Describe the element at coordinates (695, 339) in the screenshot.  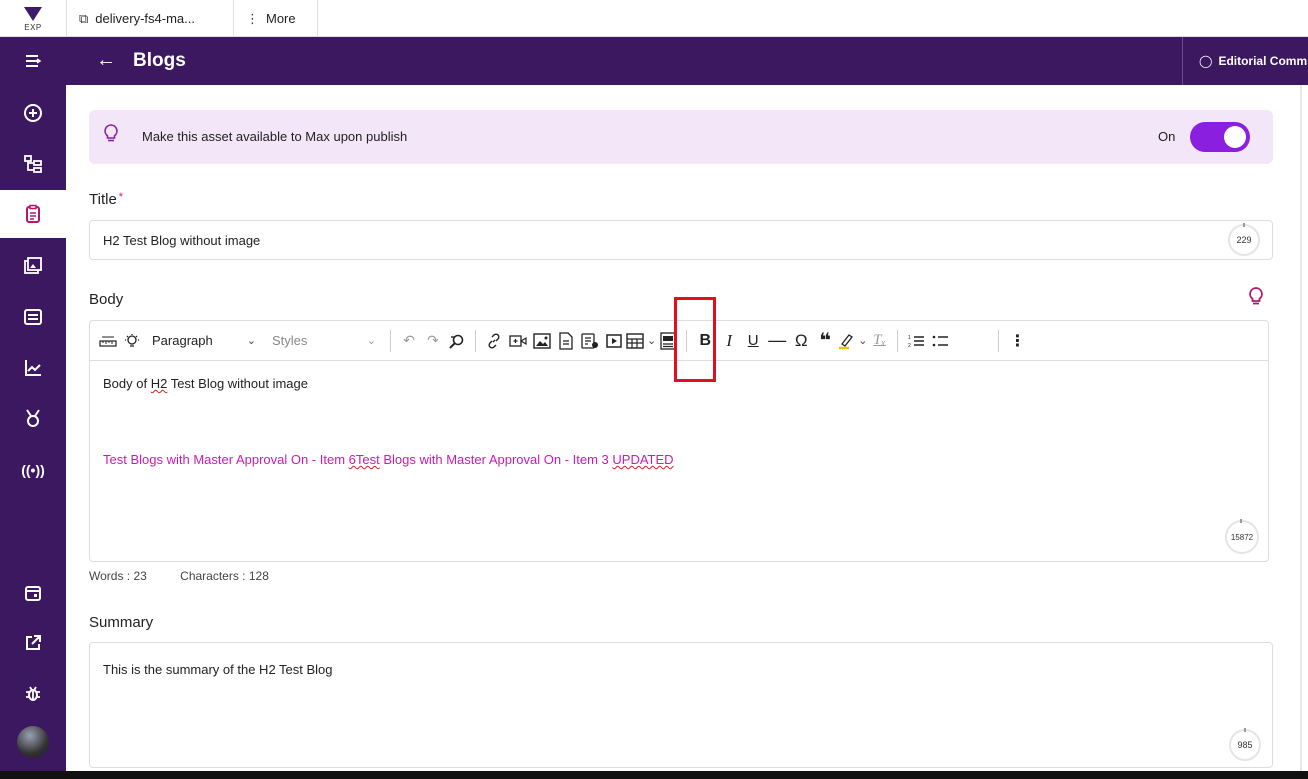
I see `highlight-annotation-box` at that location.